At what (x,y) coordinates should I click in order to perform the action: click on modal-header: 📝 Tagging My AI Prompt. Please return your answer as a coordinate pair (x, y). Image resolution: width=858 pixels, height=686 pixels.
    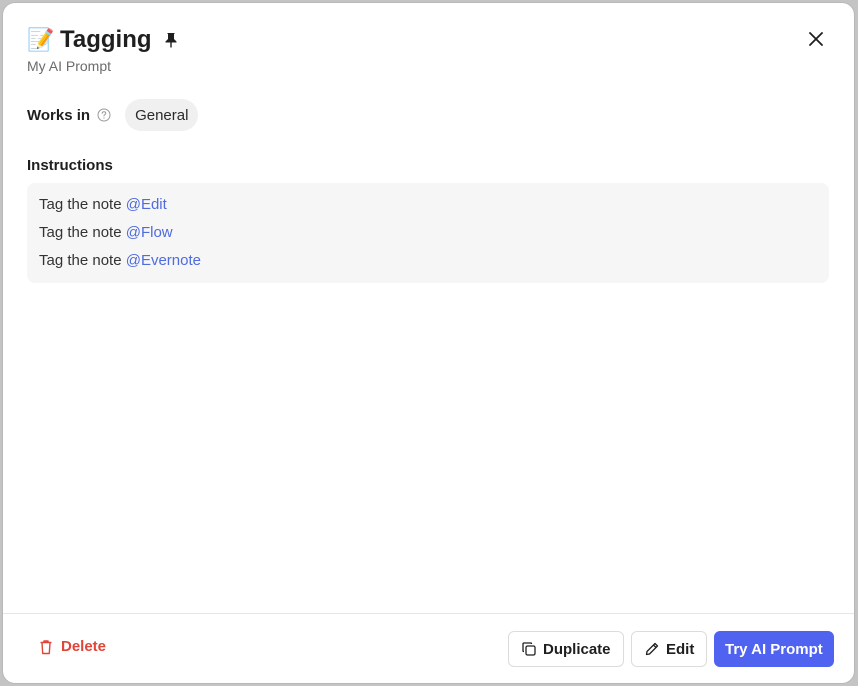
    Looking at the image, I should click on (428, 49).